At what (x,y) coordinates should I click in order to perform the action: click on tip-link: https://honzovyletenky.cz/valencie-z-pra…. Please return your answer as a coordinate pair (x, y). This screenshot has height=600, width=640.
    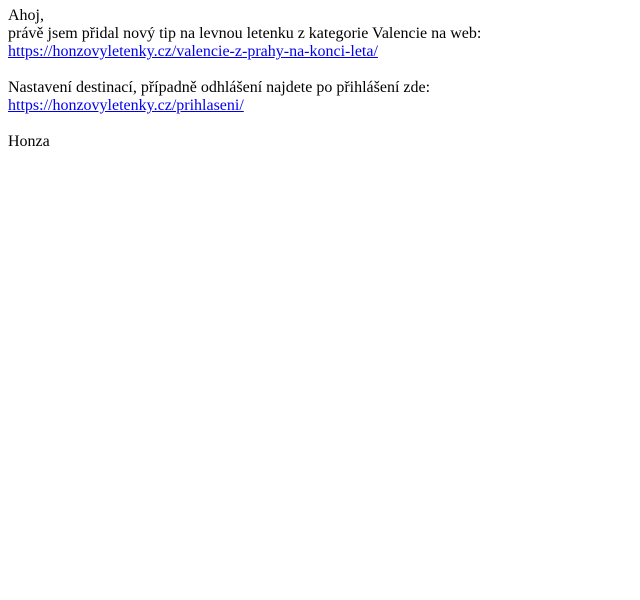
    Looking at the image, I should click on (318, 52).